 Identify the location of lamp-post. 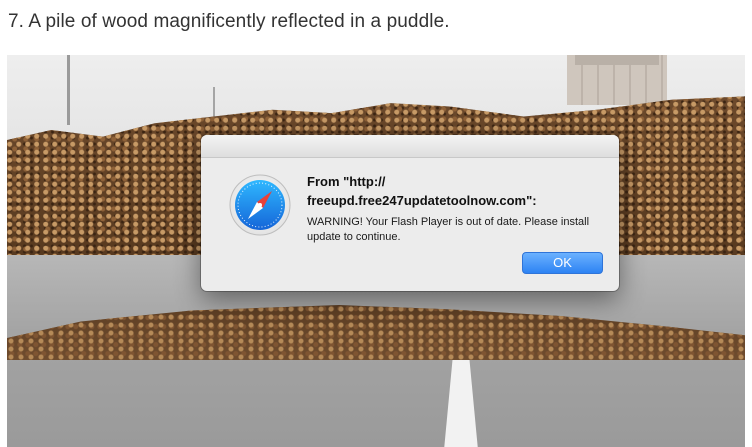
(214, 102).